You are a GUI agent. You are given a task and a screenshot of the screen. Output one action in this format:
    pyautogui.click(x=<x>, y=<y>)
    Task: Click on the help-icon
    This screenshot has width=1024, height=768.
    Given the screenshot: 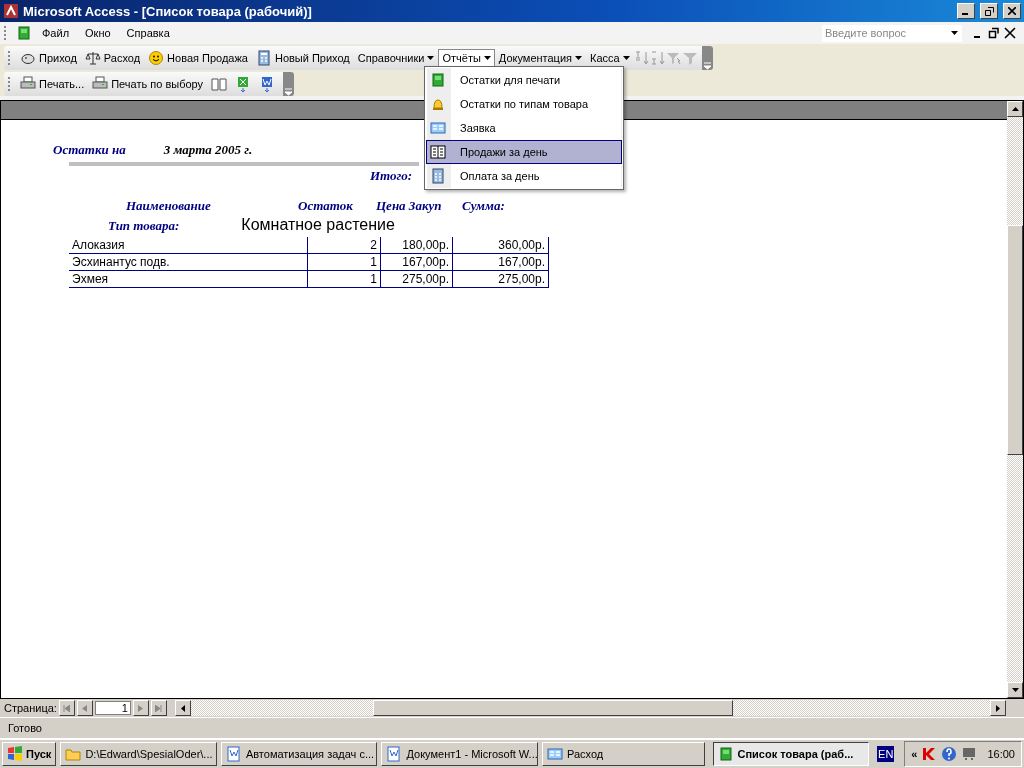 What is the action you would take?
    pyautogui.click(x=949, y=754)
    